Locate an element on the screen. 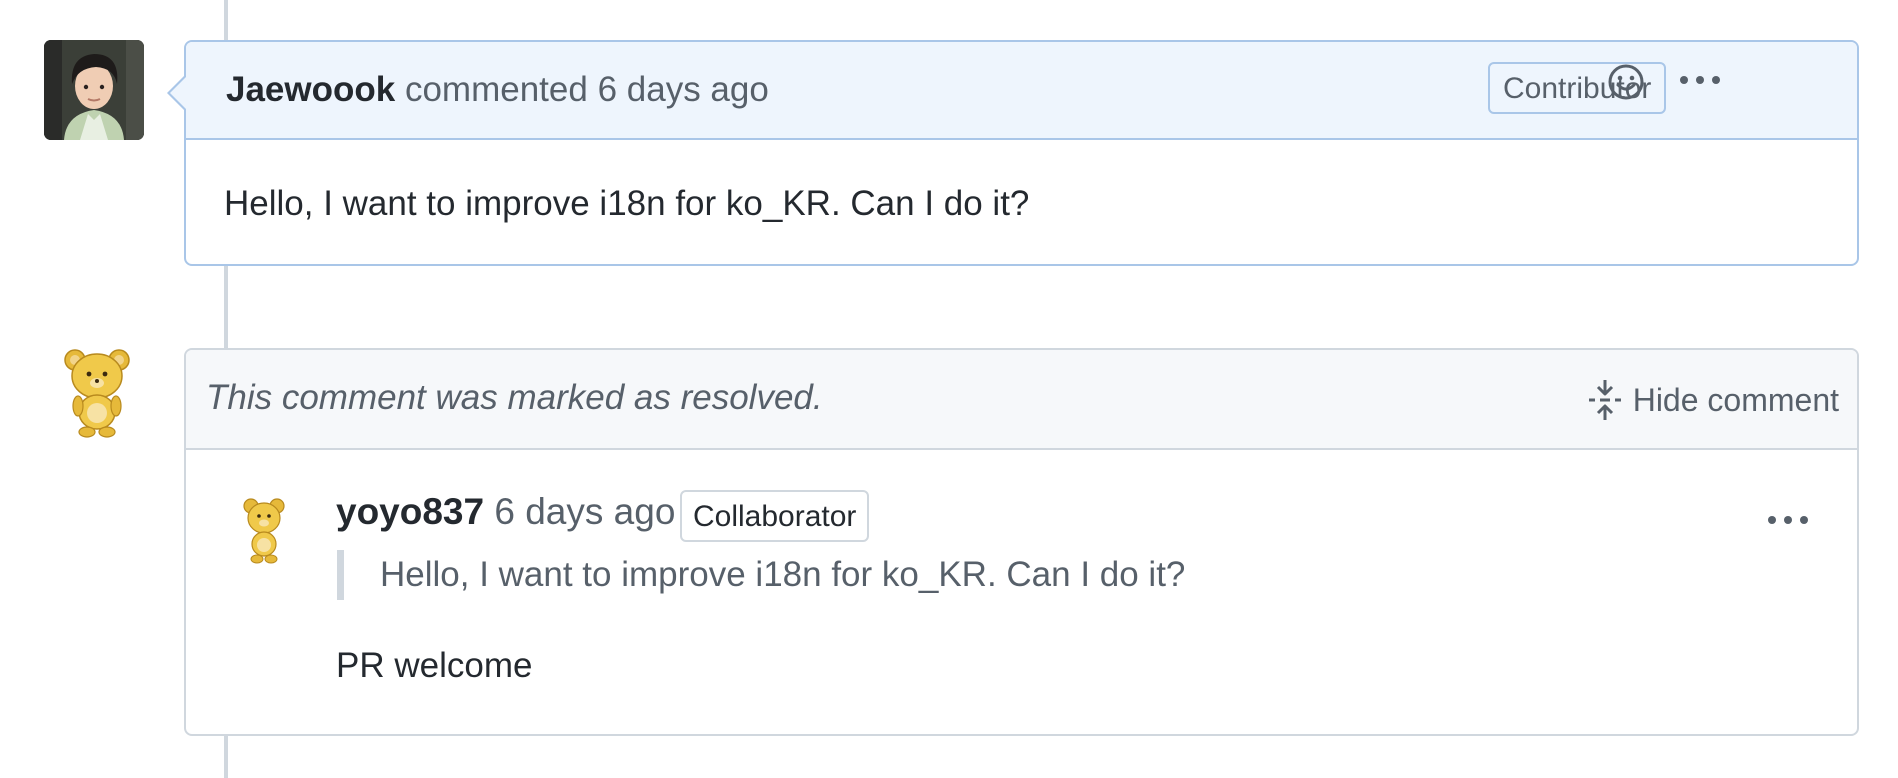 The height and width of the screenshot is (778, 1898). comment-arrow-fill is located at coordinates (178, 93).